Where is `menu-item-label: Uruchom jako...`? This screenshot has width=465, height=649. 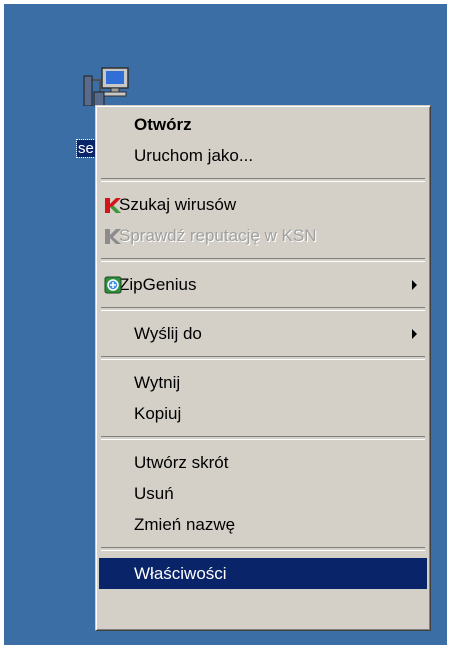
menu-item-label: Uruchom jako... is located at coordinates (194, 155).